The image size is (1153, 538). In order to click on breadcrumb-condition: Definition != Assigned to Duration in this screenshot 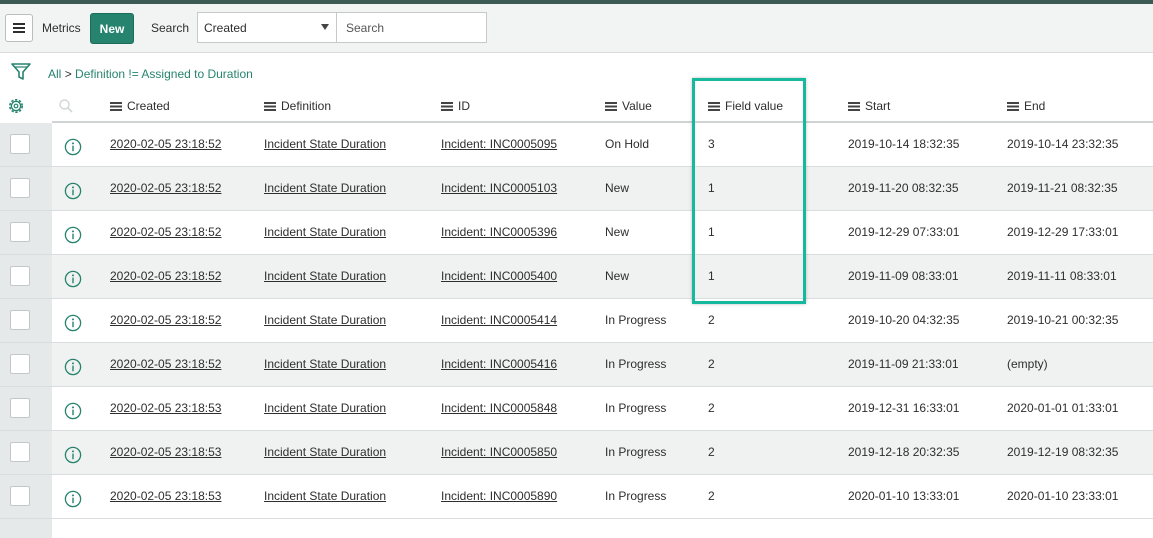, I will do `click(164, 74)`.